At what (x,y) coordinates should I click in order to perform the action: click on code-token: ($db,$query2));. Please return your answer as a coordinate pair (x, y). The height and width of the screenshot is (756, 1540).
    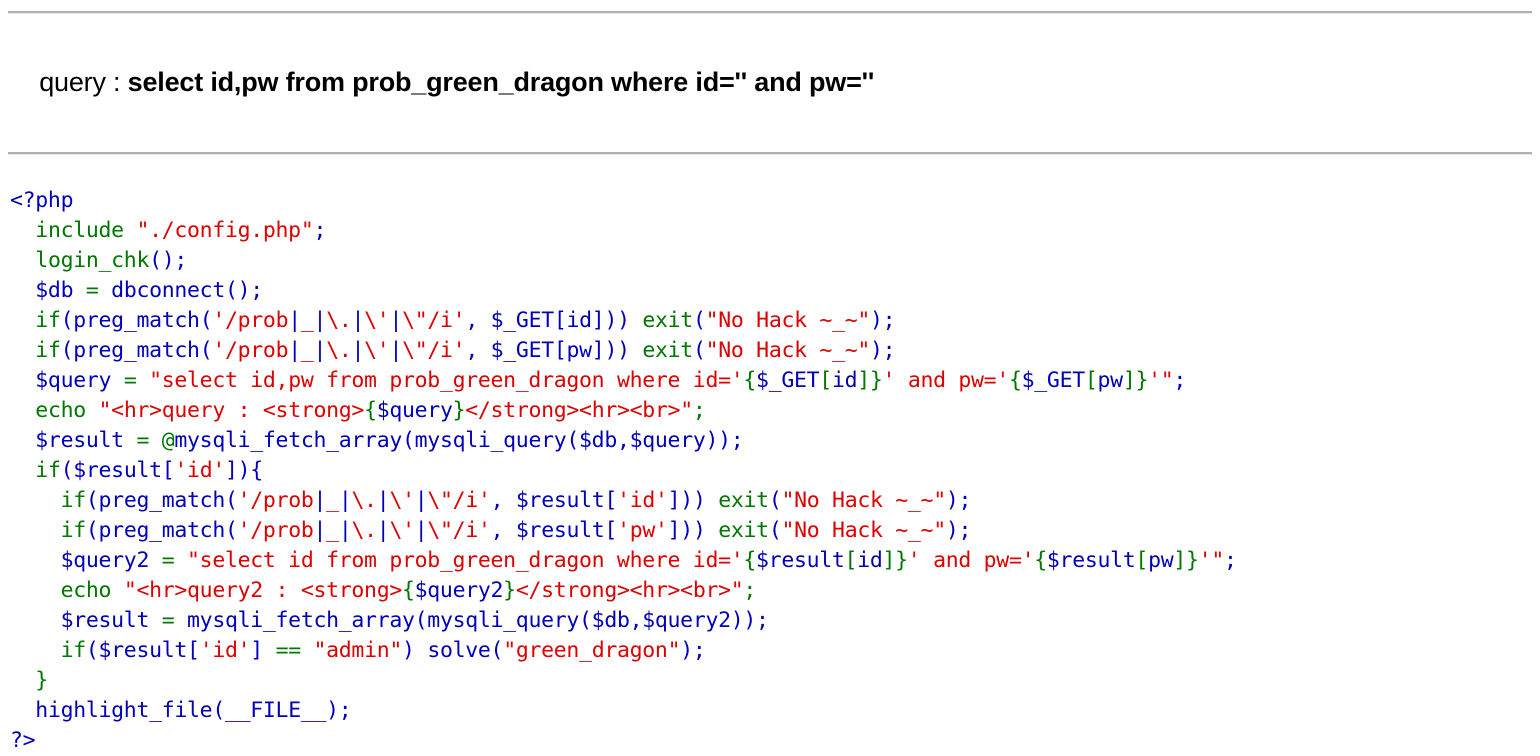
    Looking at the image, I should click on (674, 620).